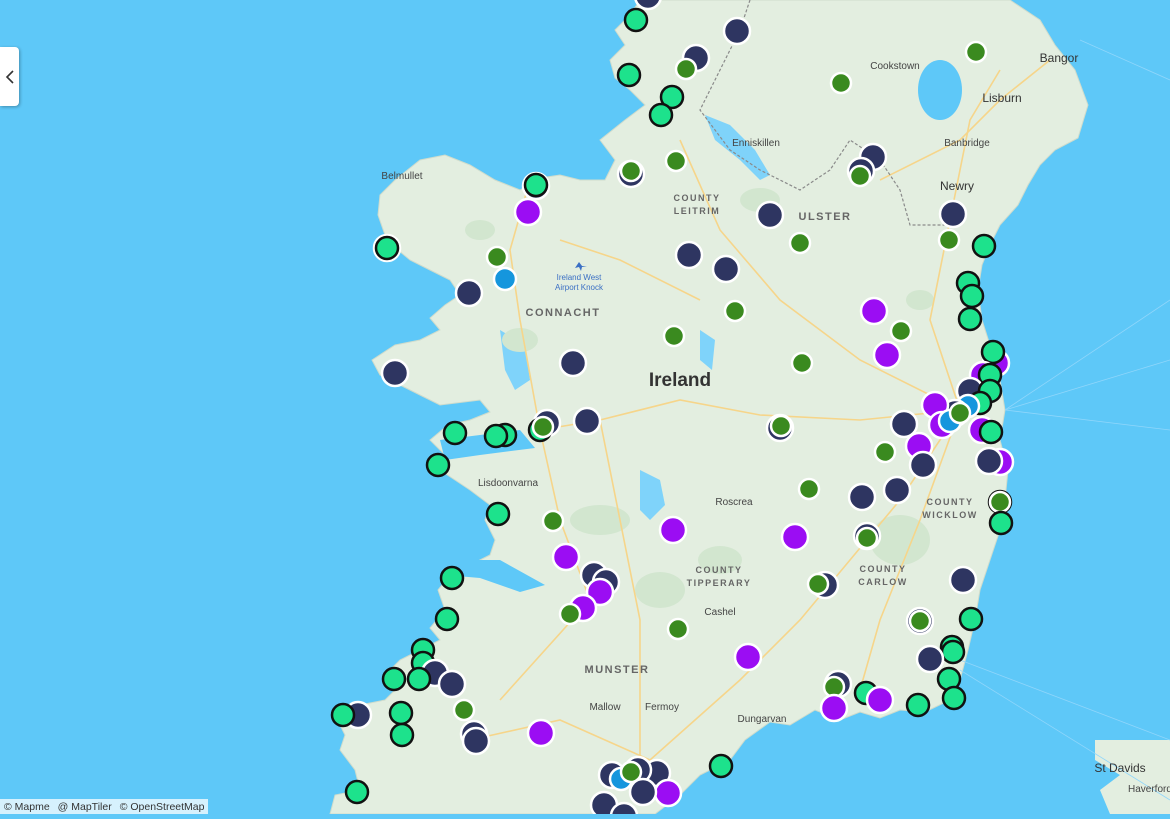  I want to click on label-wicklow-2: WICKLOW, so click(950, 515).